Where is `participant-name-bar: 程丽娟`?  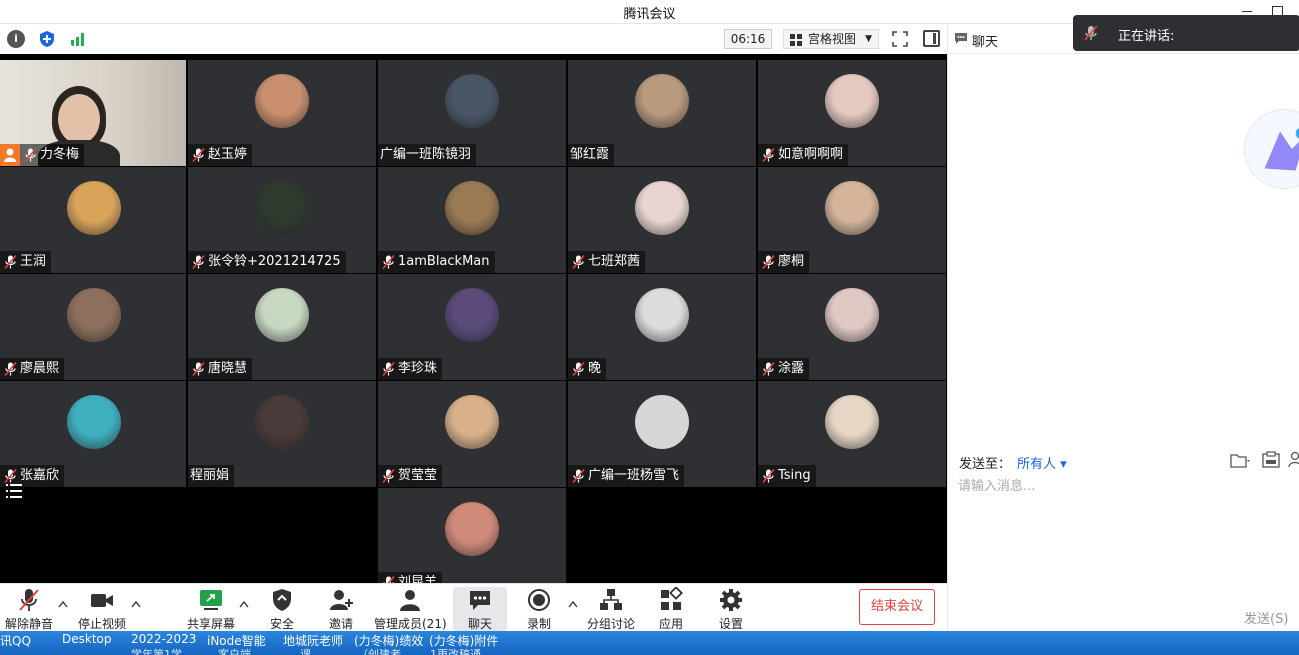 participant-name-bar: 程丽娟 is located at coordinates (211, 476).